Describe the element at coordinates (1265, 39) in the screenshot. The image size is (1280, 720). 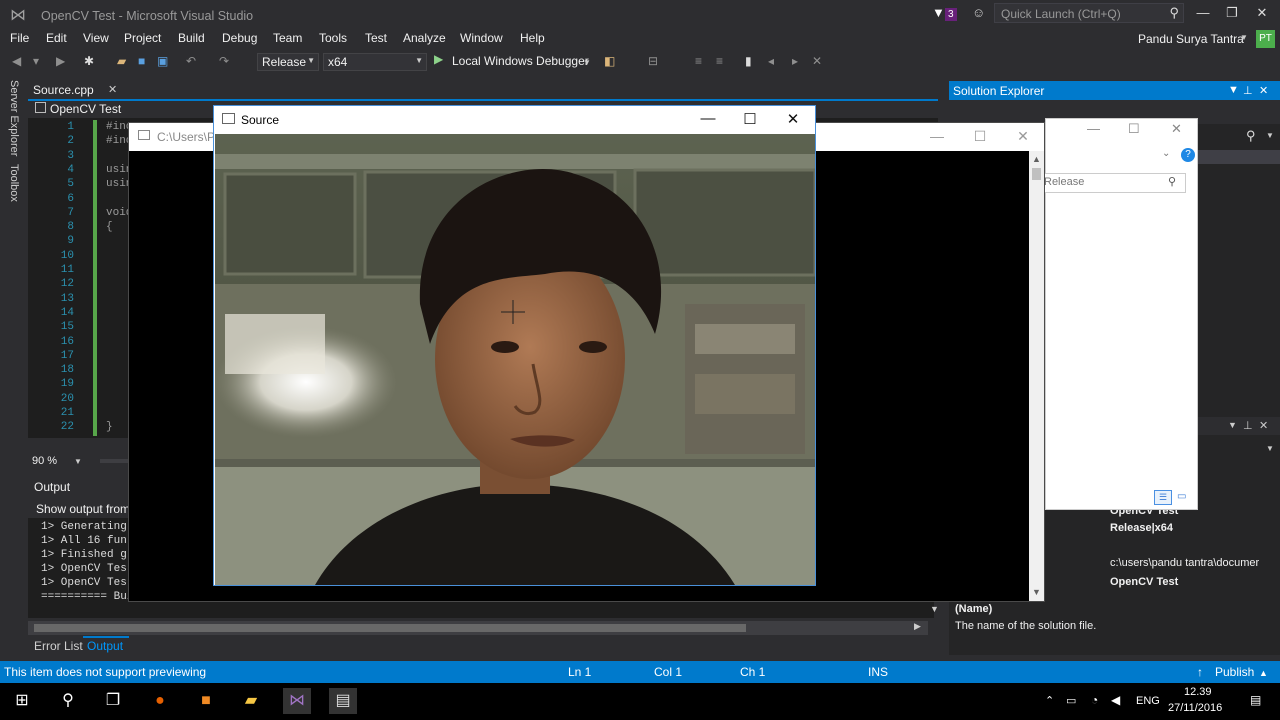
I see `avatar: PT` at that location.